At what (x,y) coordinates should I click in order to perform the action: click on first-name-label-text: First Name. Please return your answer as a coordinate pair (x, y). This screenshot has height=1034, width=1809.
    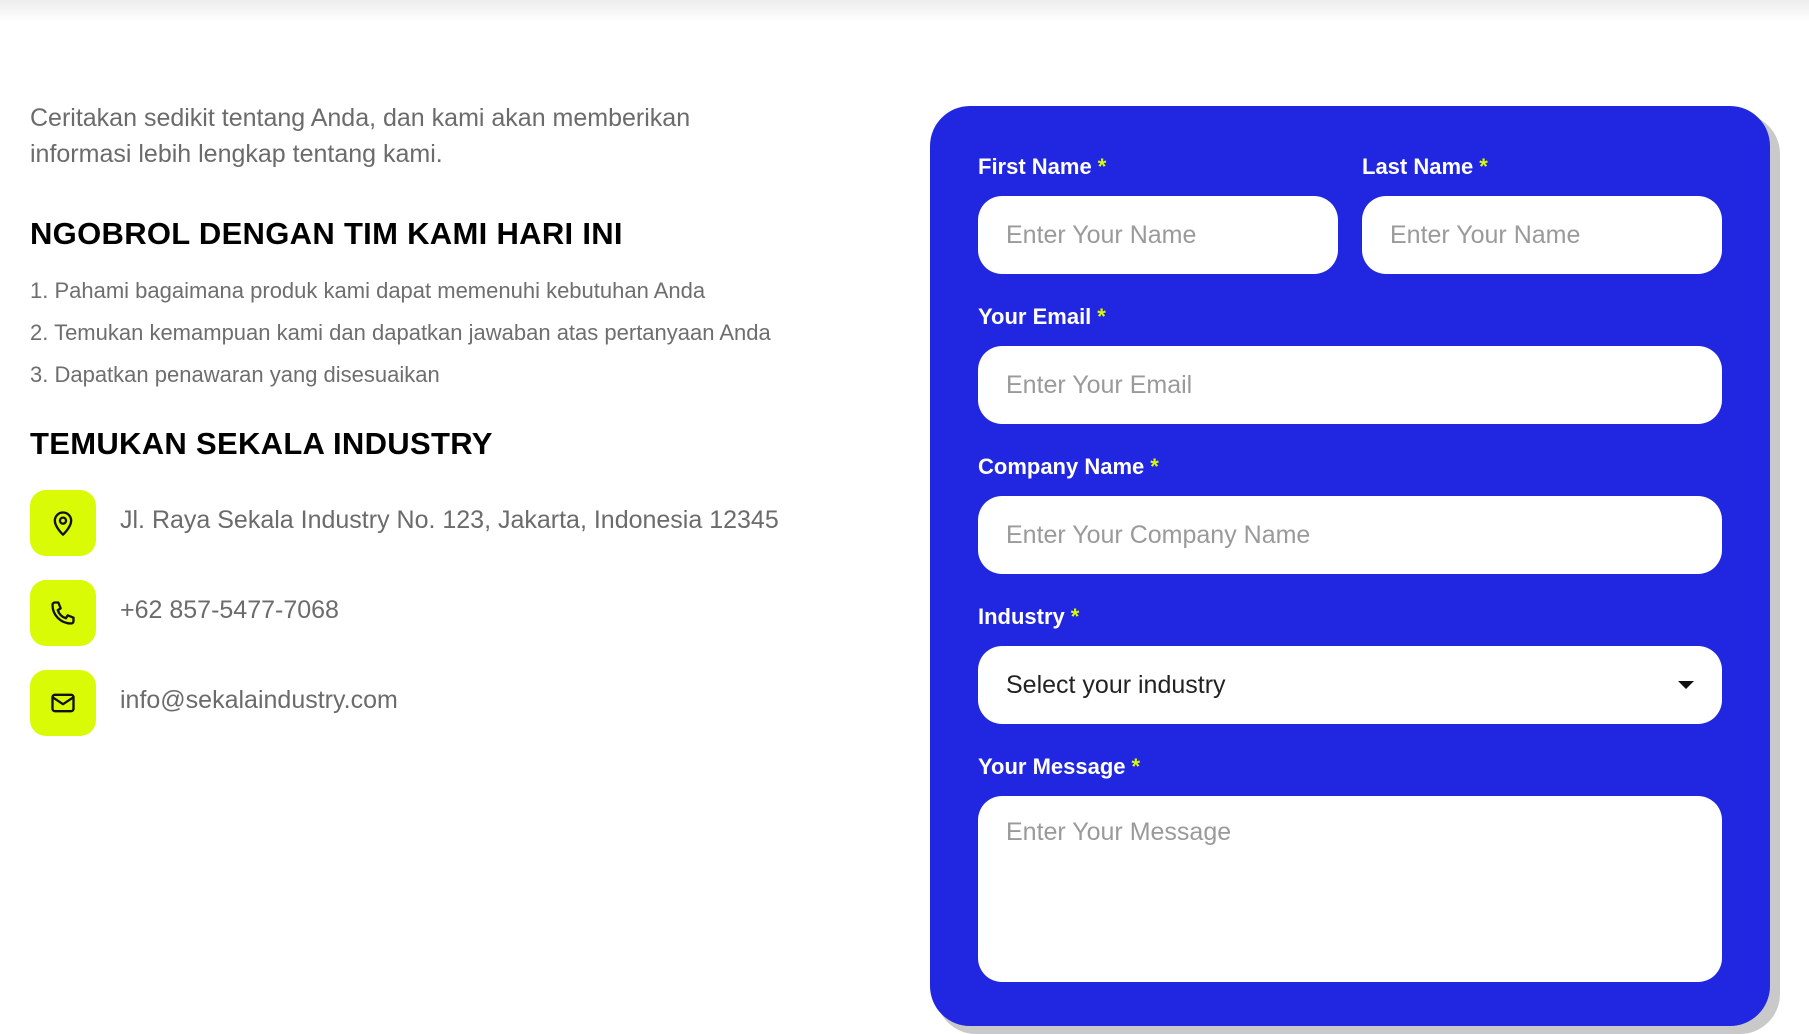
    Looking at the image, I should click on (1035, 166).